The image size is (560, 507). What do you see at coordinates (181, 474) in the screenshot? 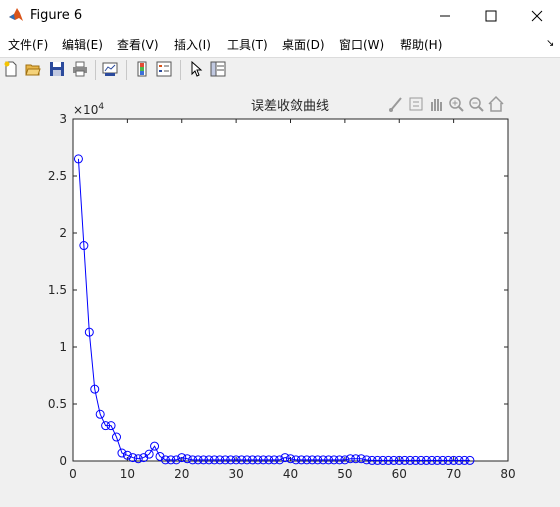
I see `x-tick-label: 20` at bounding box center [181, 474].